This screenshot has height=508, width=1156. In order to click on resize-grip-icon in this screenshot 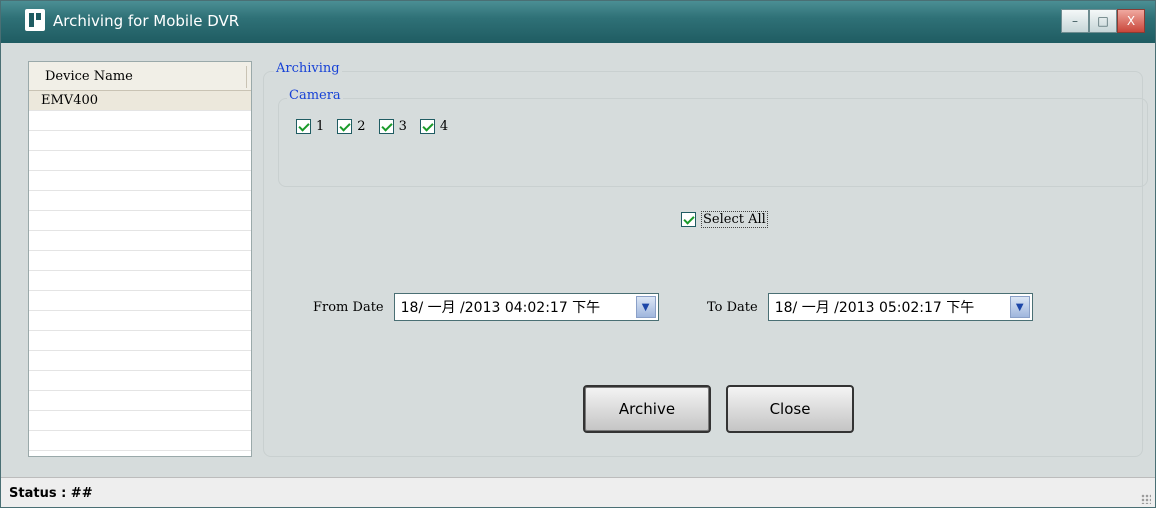, I will do `click(1146, 499)`.